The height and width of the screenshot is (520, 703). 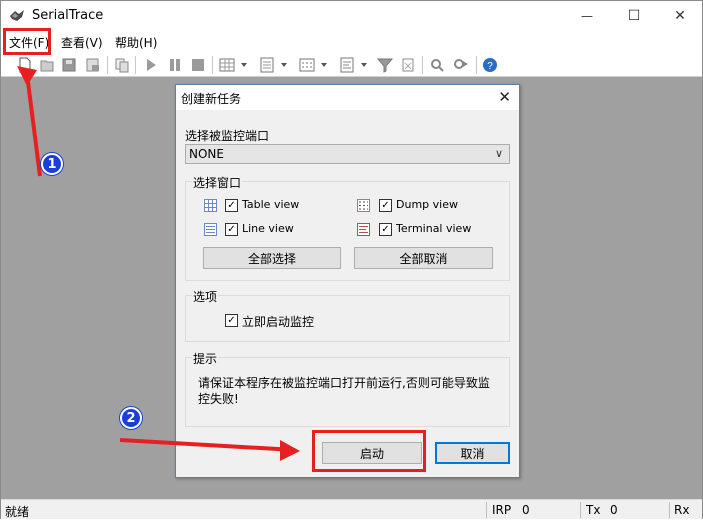 I want to click on arrow-2-head, so click(x=290, y=450).